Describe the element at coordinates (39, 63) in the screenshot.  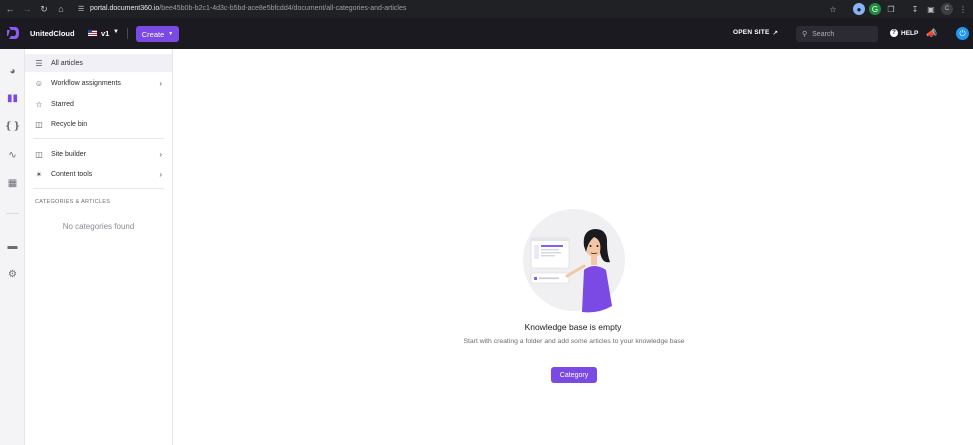
I see `list-icon: ☰` at that location.